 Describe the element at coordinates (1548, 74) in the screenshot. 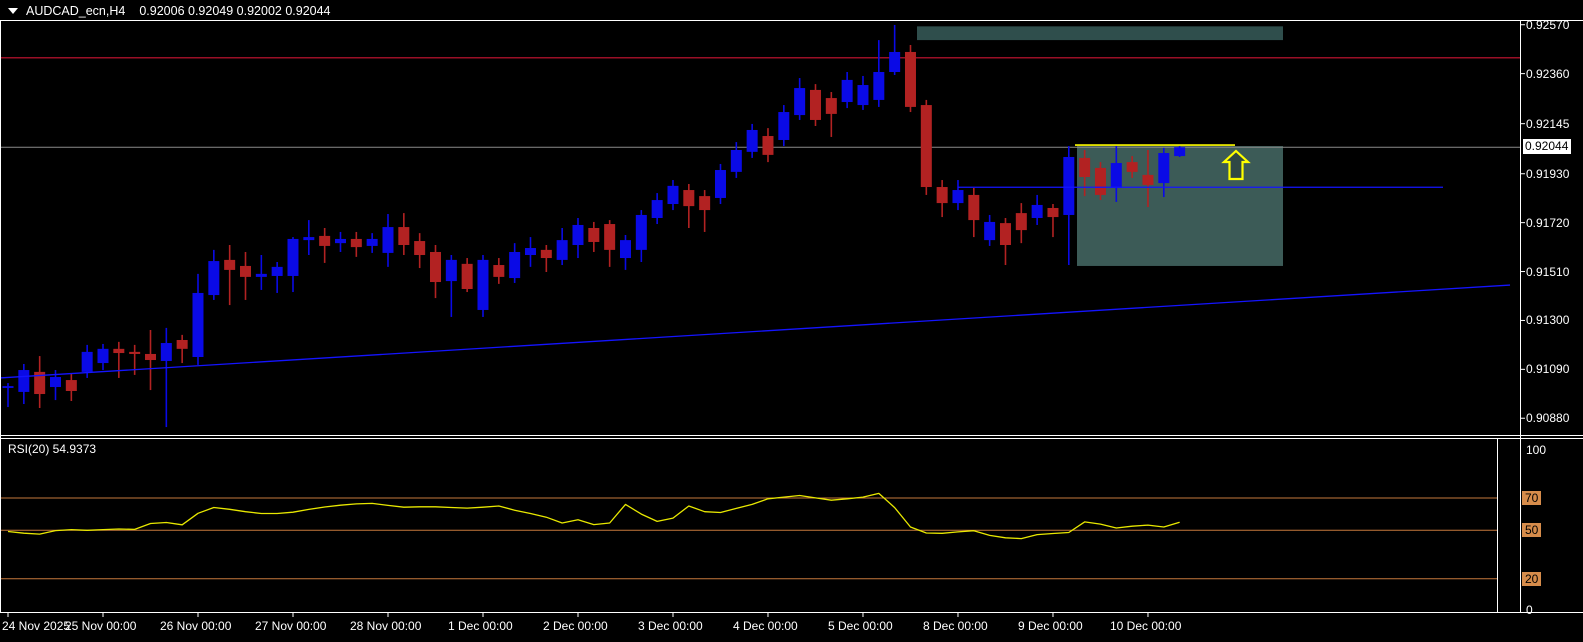

I see `price-axis-label: 0.92360` at that location.